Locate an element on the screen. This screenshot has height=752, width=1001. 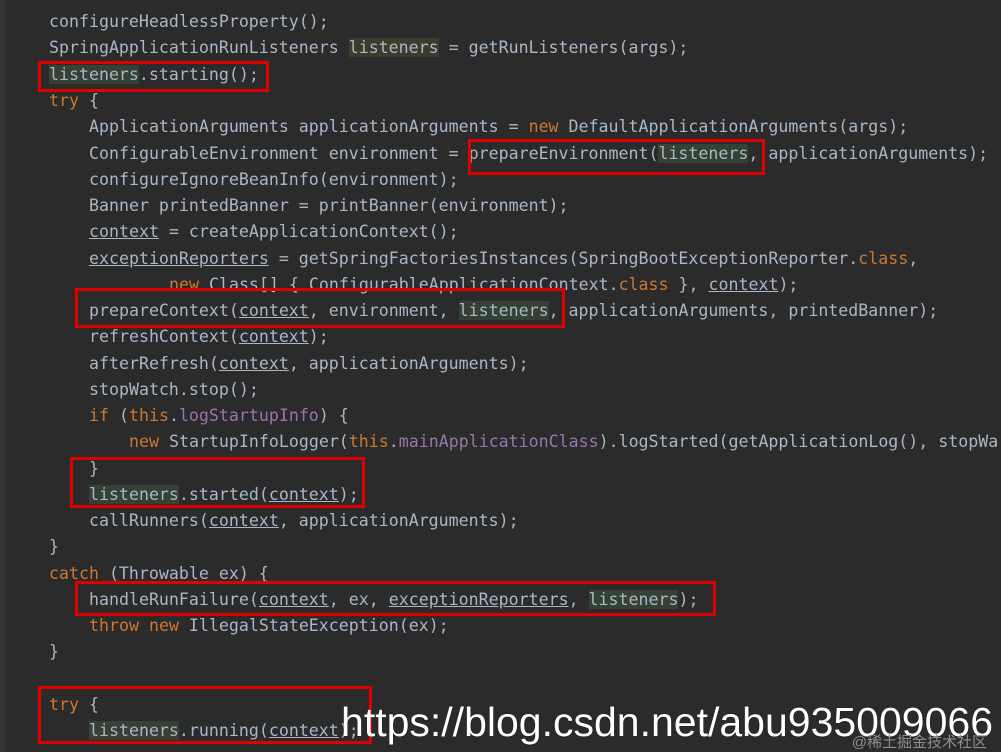
highlight-box-prepare-context is located at coordinates (320, 308).